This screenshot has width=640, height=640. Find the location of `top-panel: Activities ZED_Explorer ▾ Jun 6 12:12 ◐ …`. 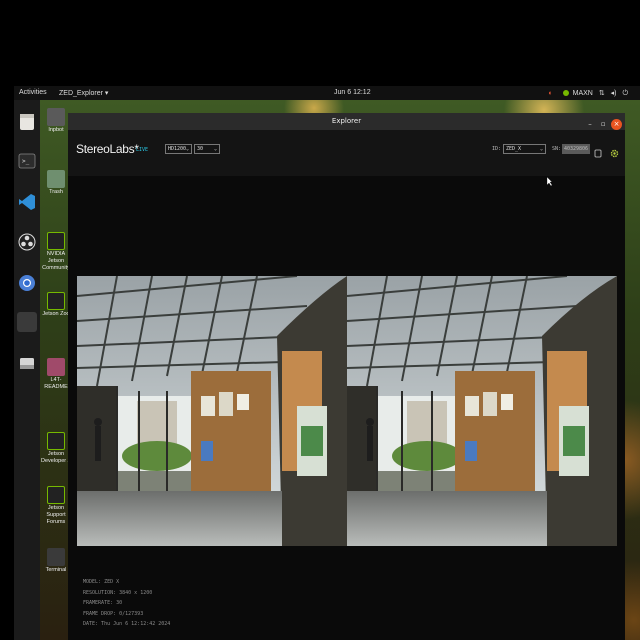

top-panel: Activities ZED_Explorer ▾ Jun 6 12:12 ◐ … is located at coordinates (327, 93).